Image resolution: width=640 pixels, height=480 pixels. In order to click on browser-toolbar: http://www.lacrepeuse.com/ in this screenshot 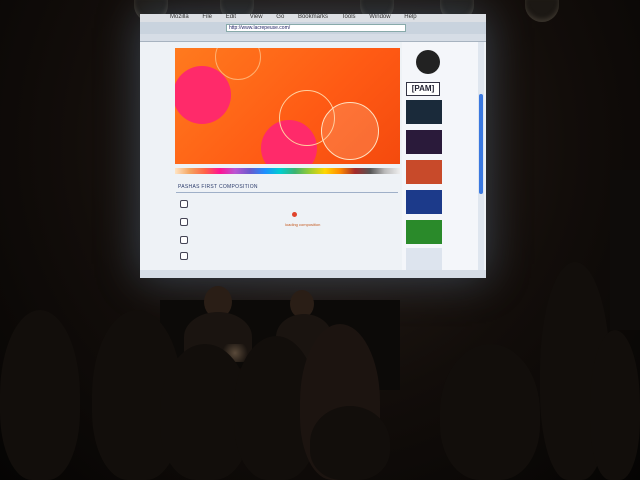, I will do `click(313, 28)`.